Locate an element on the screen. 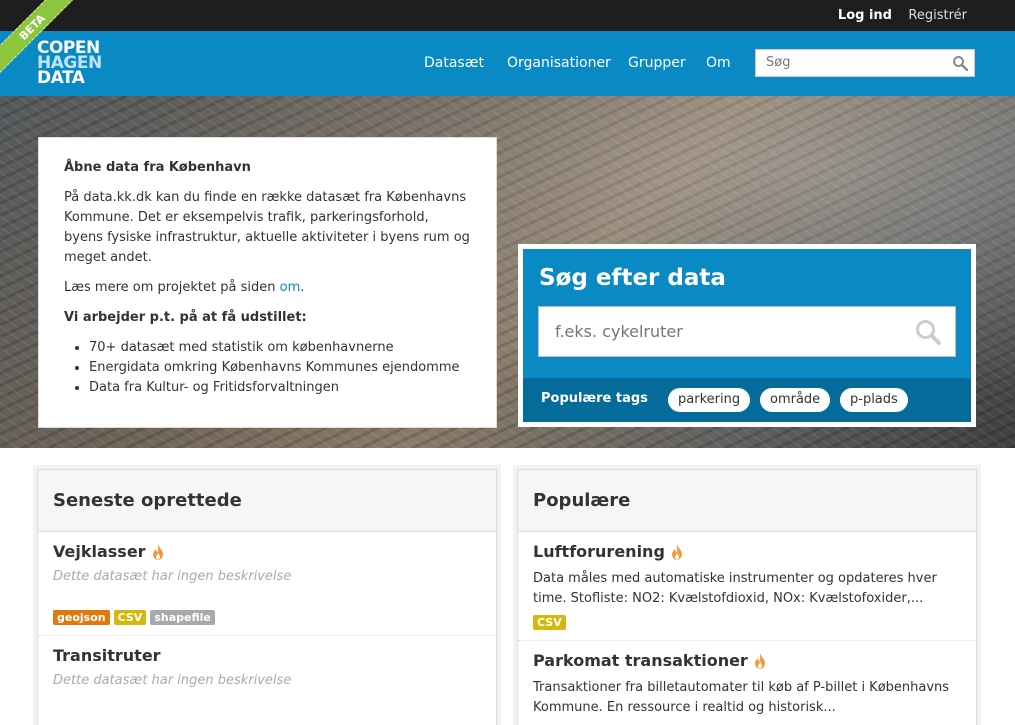 The image size is (1015, 725). nav-organizations: Organisationer is located at coordinates (559, 63).